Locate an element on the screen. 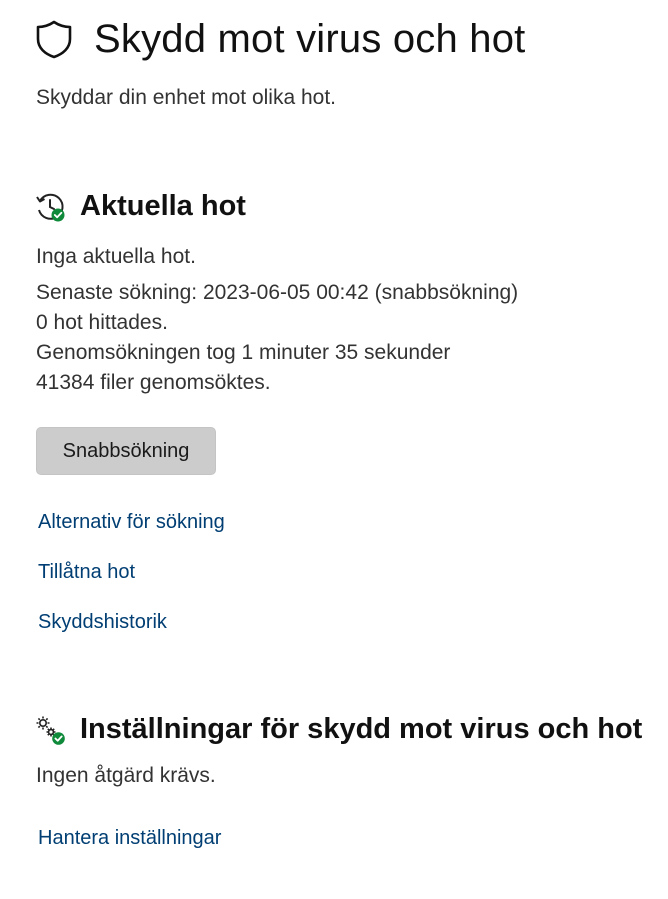 The width and height of the screenshot is (668, 899). quick-scan-button: Snabbsökning is located at coordinates (126, 451).